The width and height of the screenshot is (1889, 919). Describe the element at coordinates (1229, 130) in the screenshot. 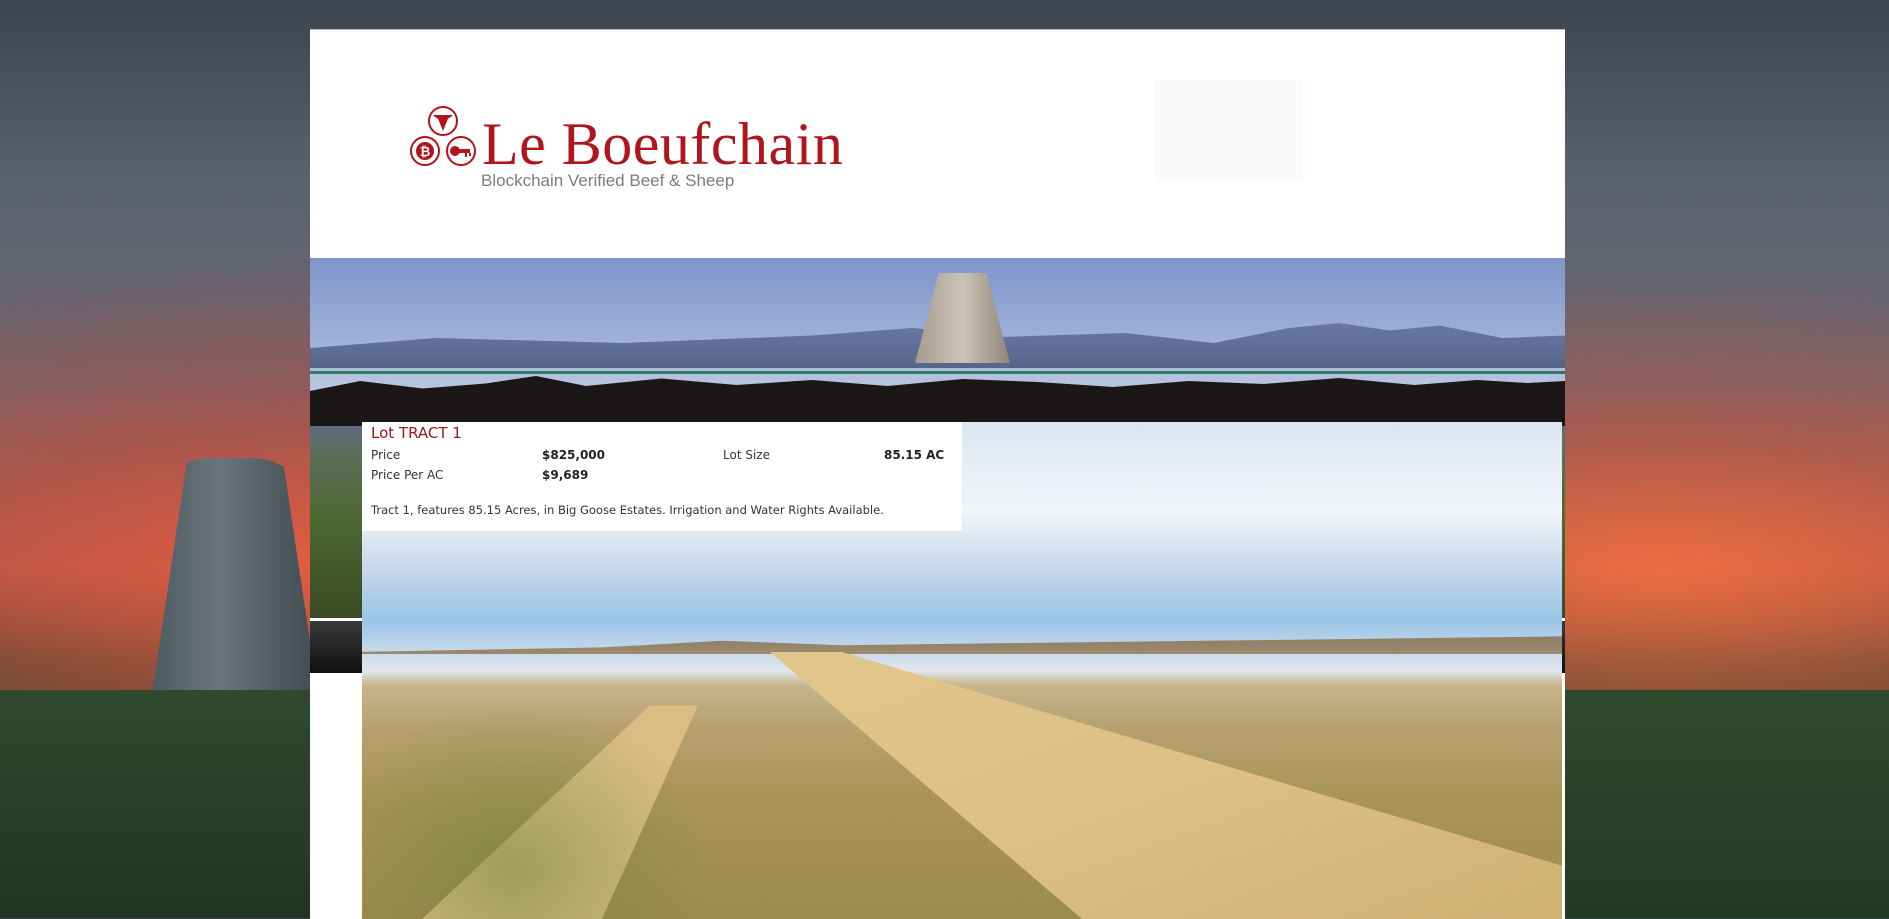

I see `header-widget-placeholder` at that location.